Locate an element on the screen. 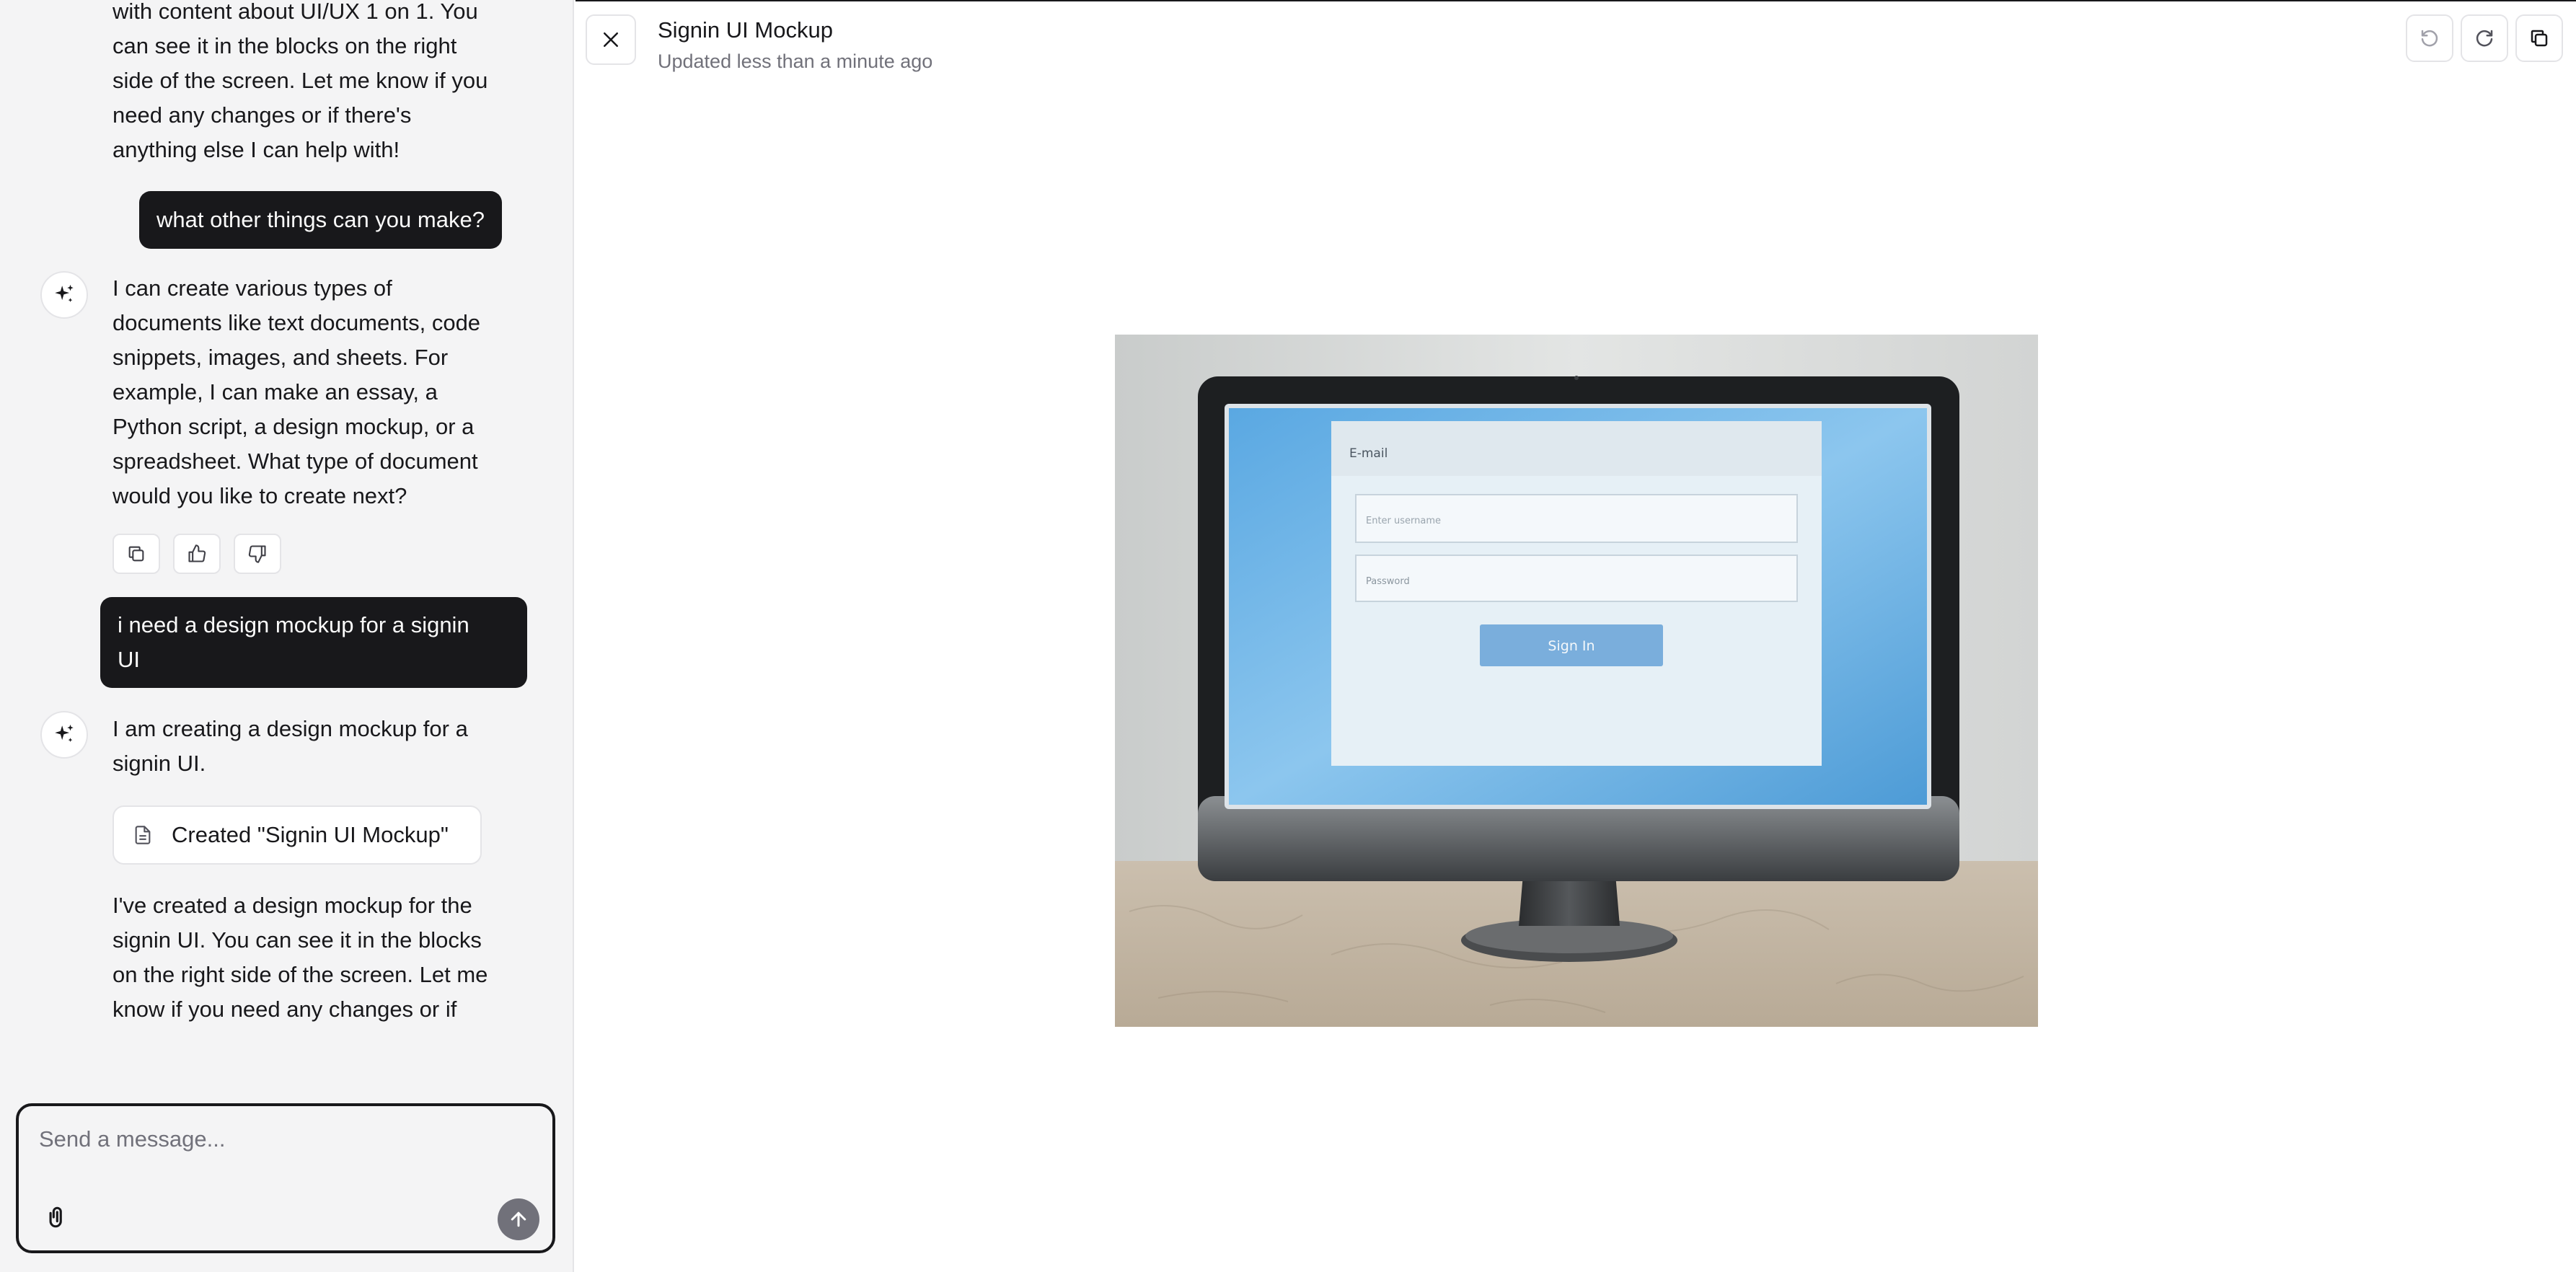 This screenshot has width=2576, height=1272. close-panel-button is located at coordinates (611, 39).